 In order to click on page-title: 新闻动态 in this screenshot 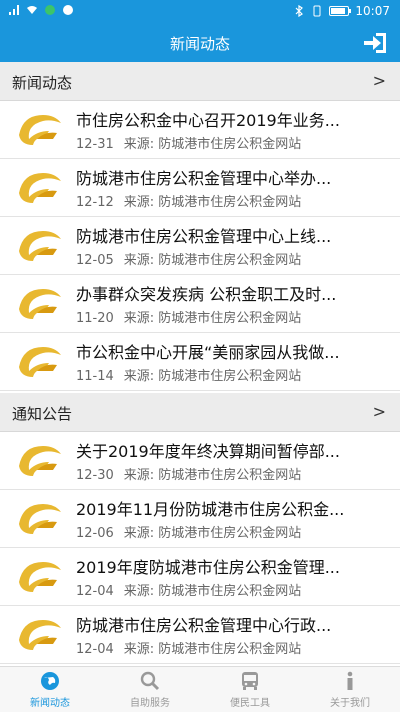, I will do `click(199, 44)`.